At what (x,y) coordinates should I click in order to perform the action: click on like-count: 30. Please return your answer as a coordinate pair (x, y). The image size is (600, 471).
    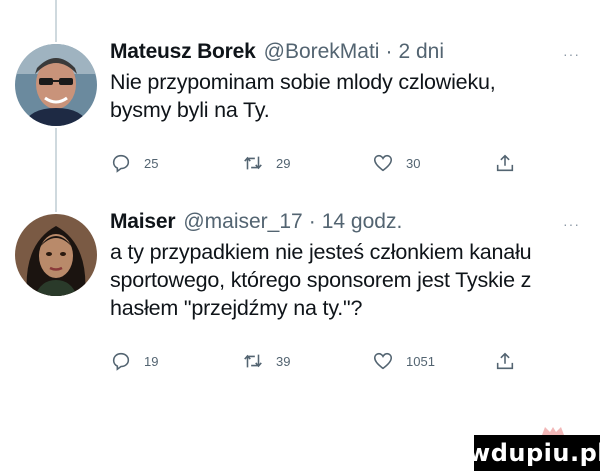
    Looking at the image, I should click on (413, 163).